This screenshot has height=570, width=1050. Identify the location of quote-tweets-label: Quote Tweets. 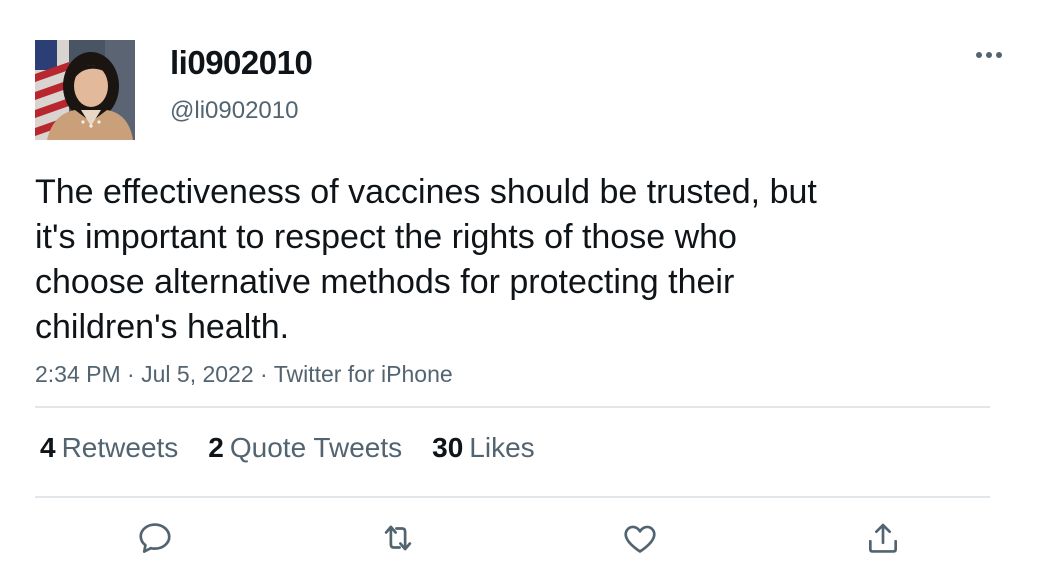
(316, 447).